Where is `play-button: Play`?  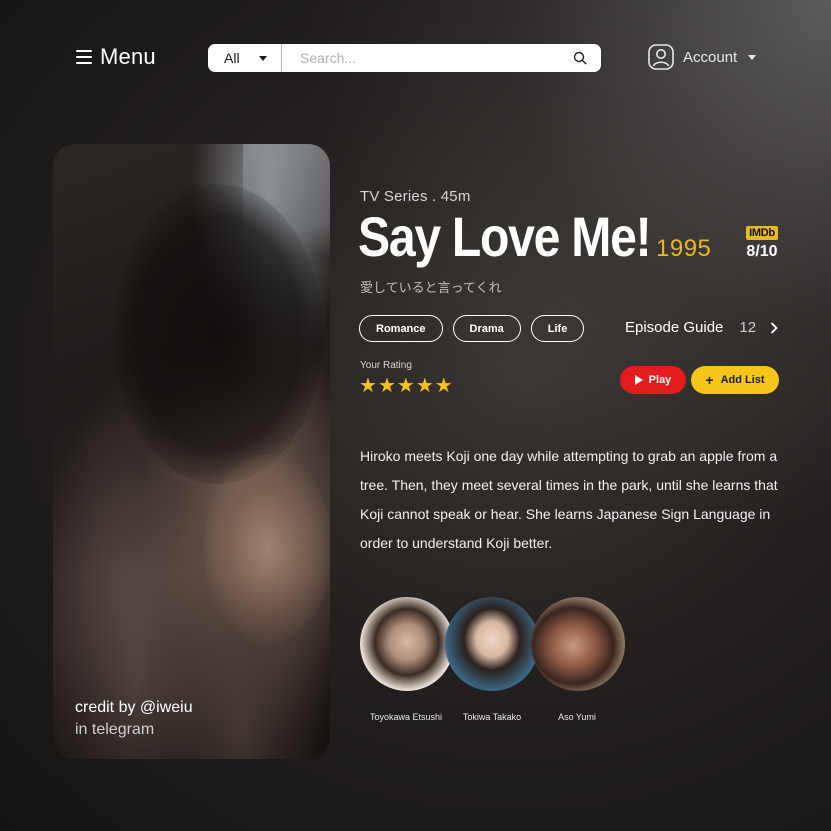
play-button: Play is located at coordinates (653, 380).